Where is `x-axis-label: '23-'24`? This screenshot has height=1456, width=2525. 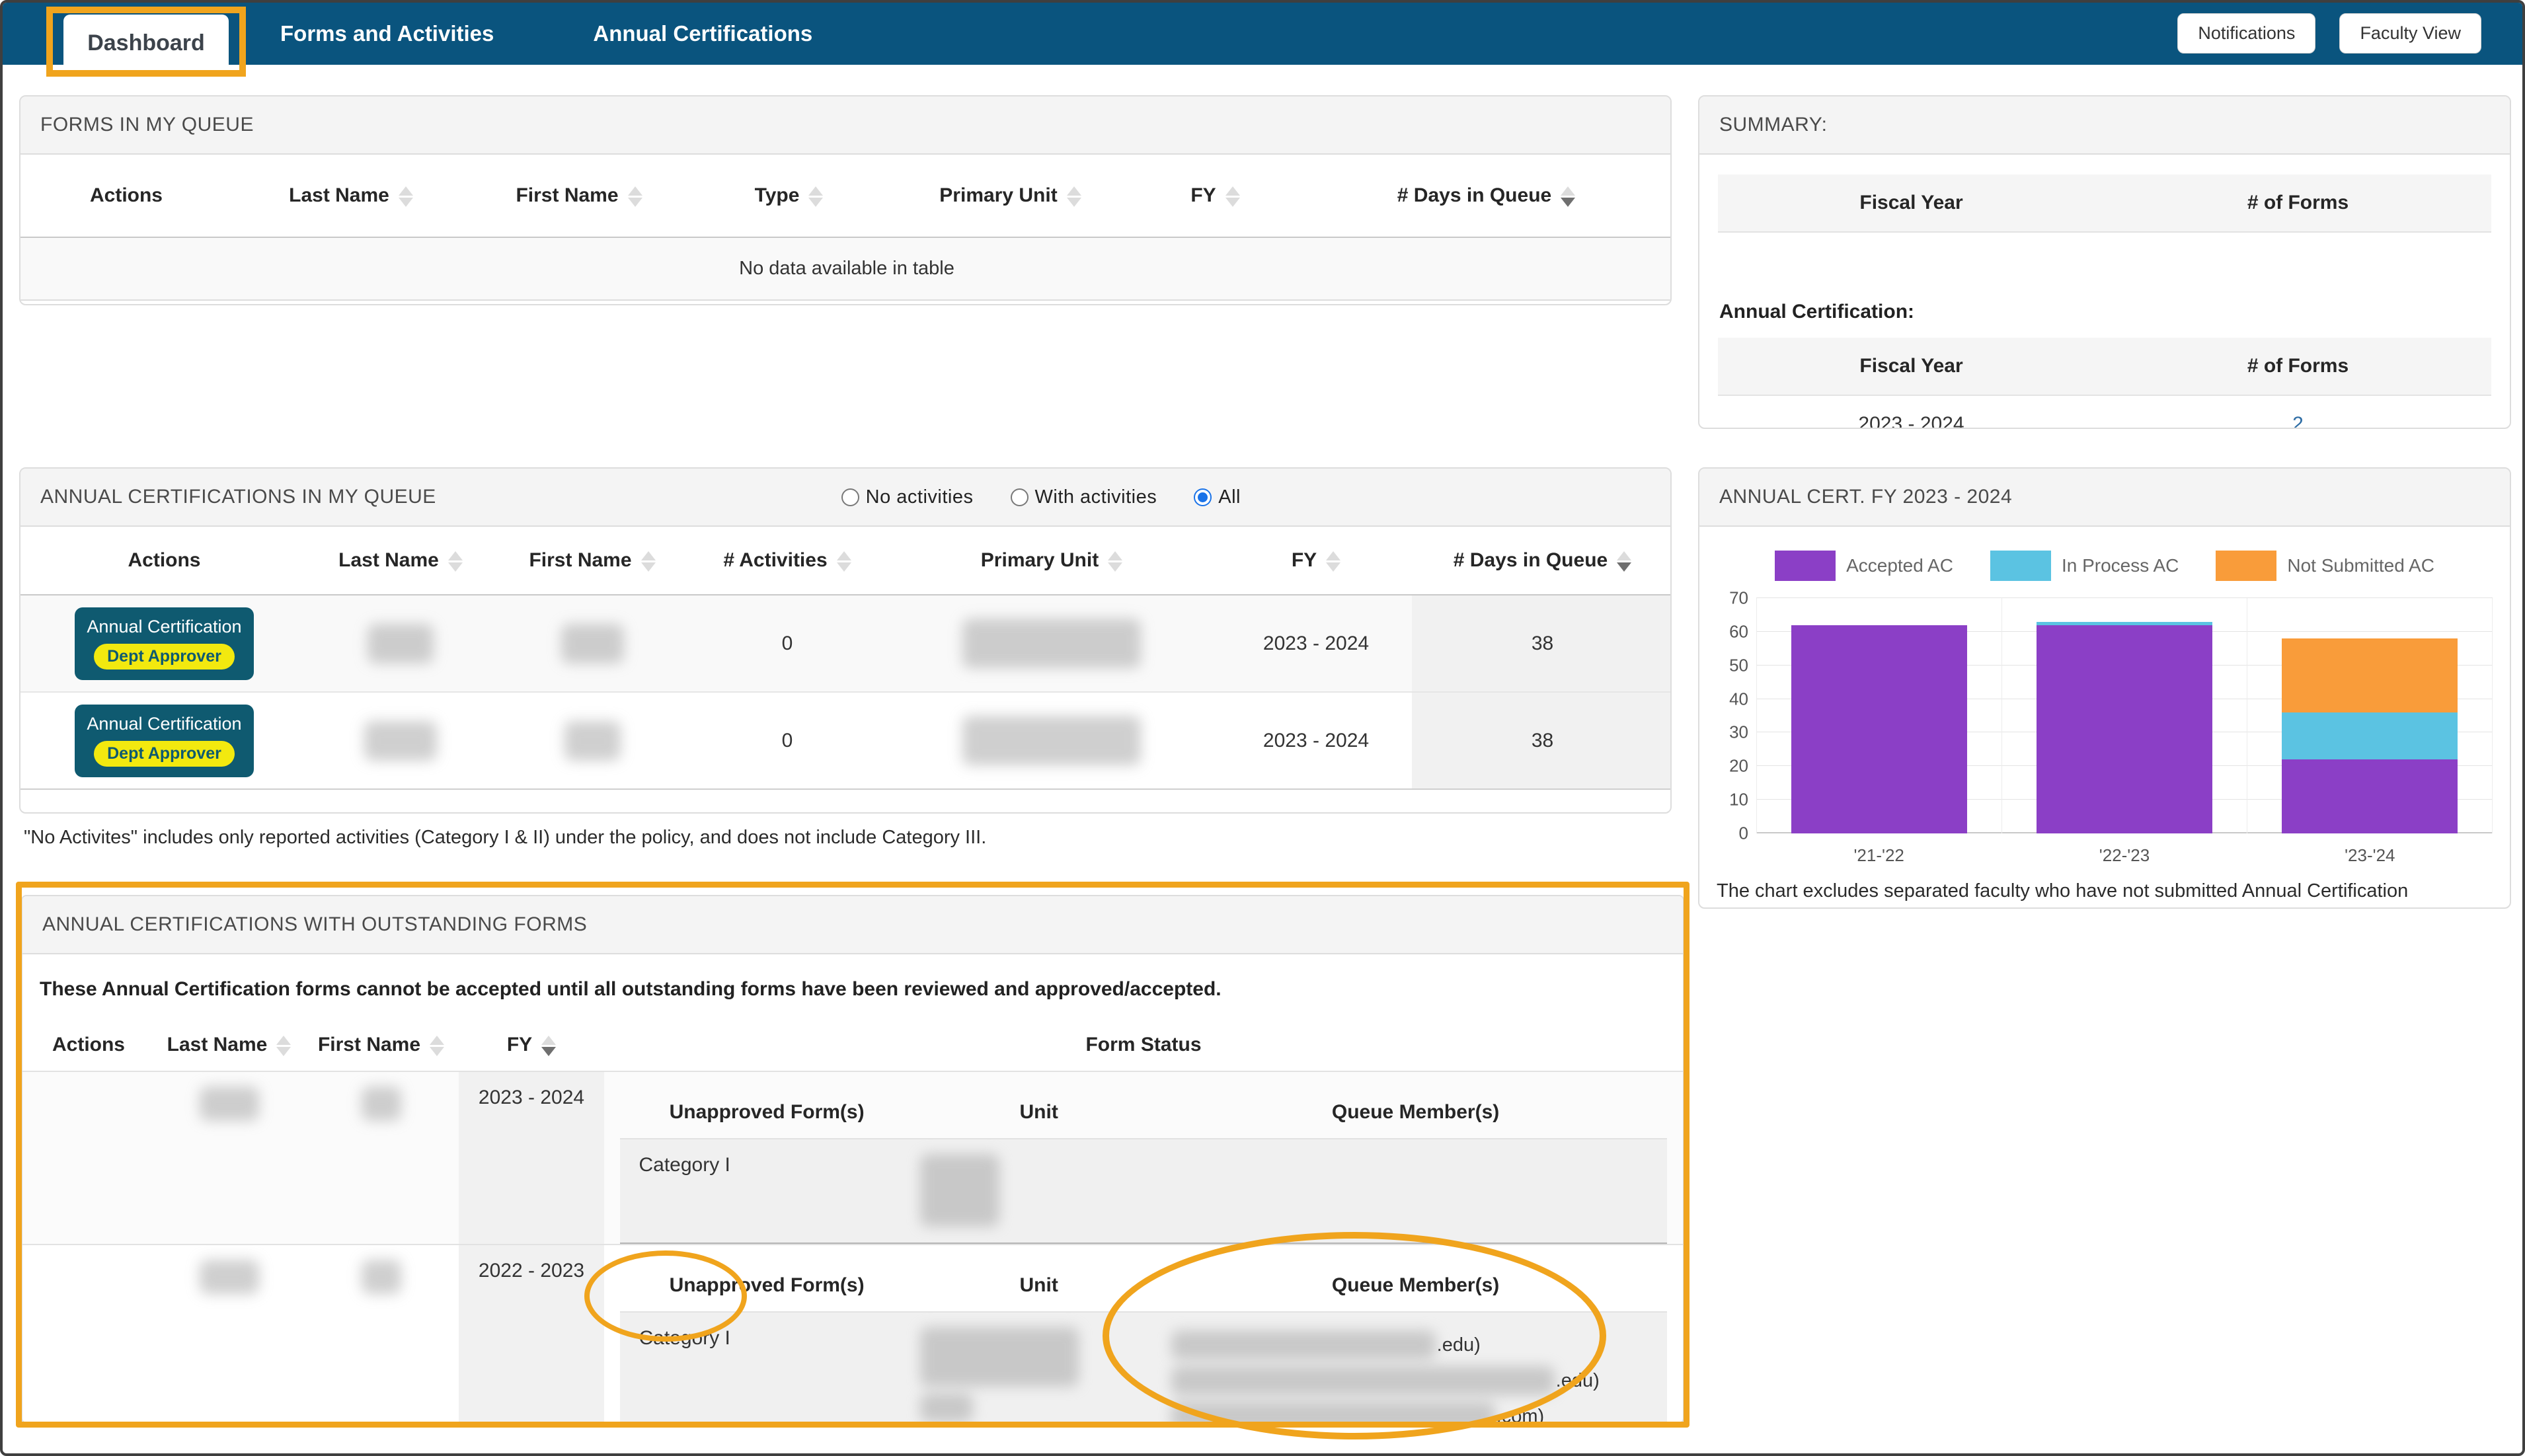 x-axis-label: '23-'24 is located at coordinates (2370, 855).